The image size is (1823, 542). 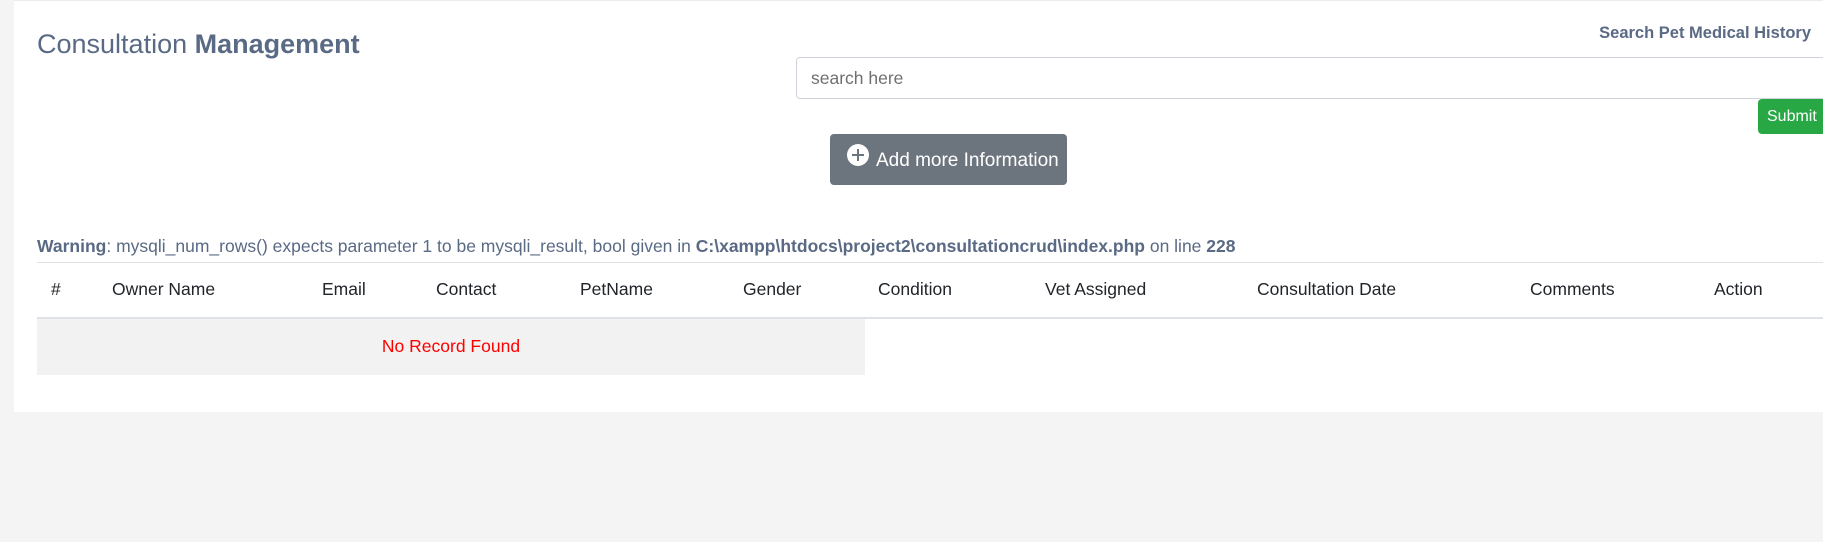 What do you see at coordinates (616, 289) in the screenshot?
I see `column-header-pet-name: PetName` at bounding box center [616, 289].